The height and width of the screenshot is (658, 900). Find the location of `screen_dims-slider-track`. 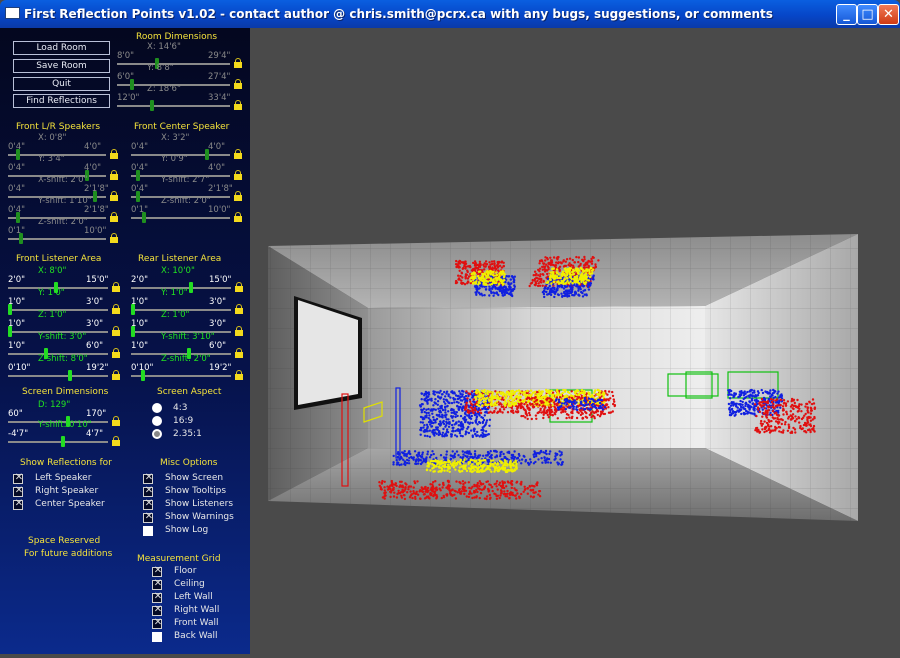

screen_dims-slider-track is located at coordinates (58, 442).